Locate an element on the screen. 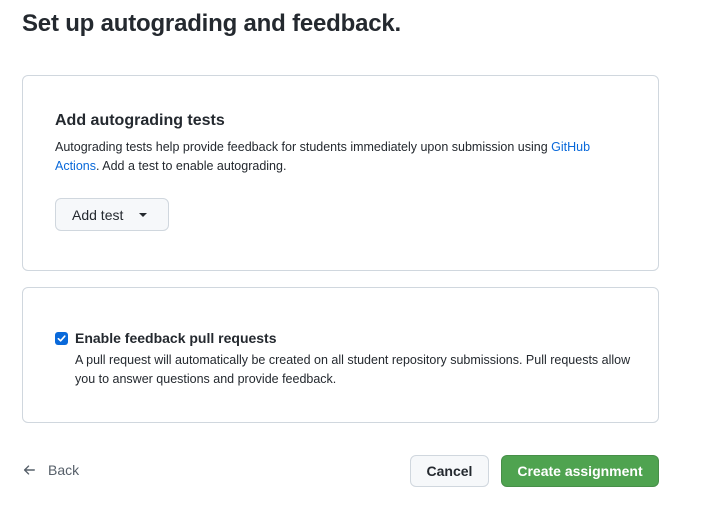 This screenshot has width=703, height=514. autograding-description-tail: . Add a test to enable autograding. is located at coordinates (191, 166).